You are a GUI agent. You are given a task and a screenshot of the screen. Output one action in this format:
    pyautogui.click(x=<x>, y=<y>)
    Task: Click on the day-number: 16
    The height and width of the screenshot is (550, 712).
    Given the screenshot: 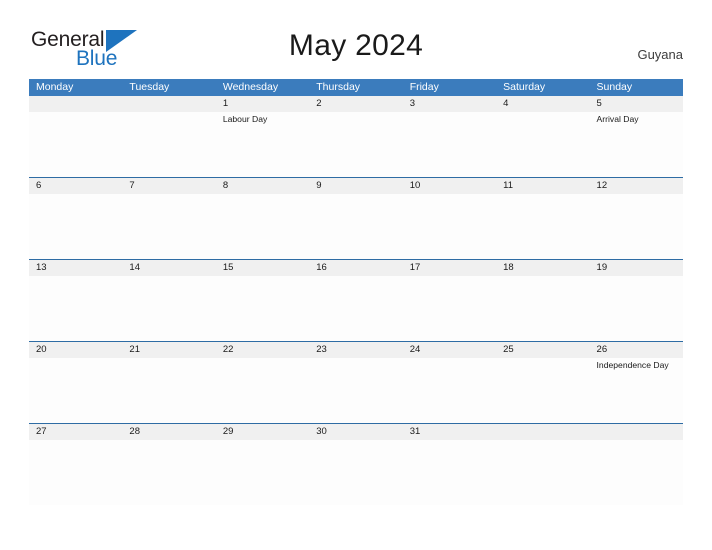 What is the action you would take?
    pyautogui.click(x=355, y=268)
    